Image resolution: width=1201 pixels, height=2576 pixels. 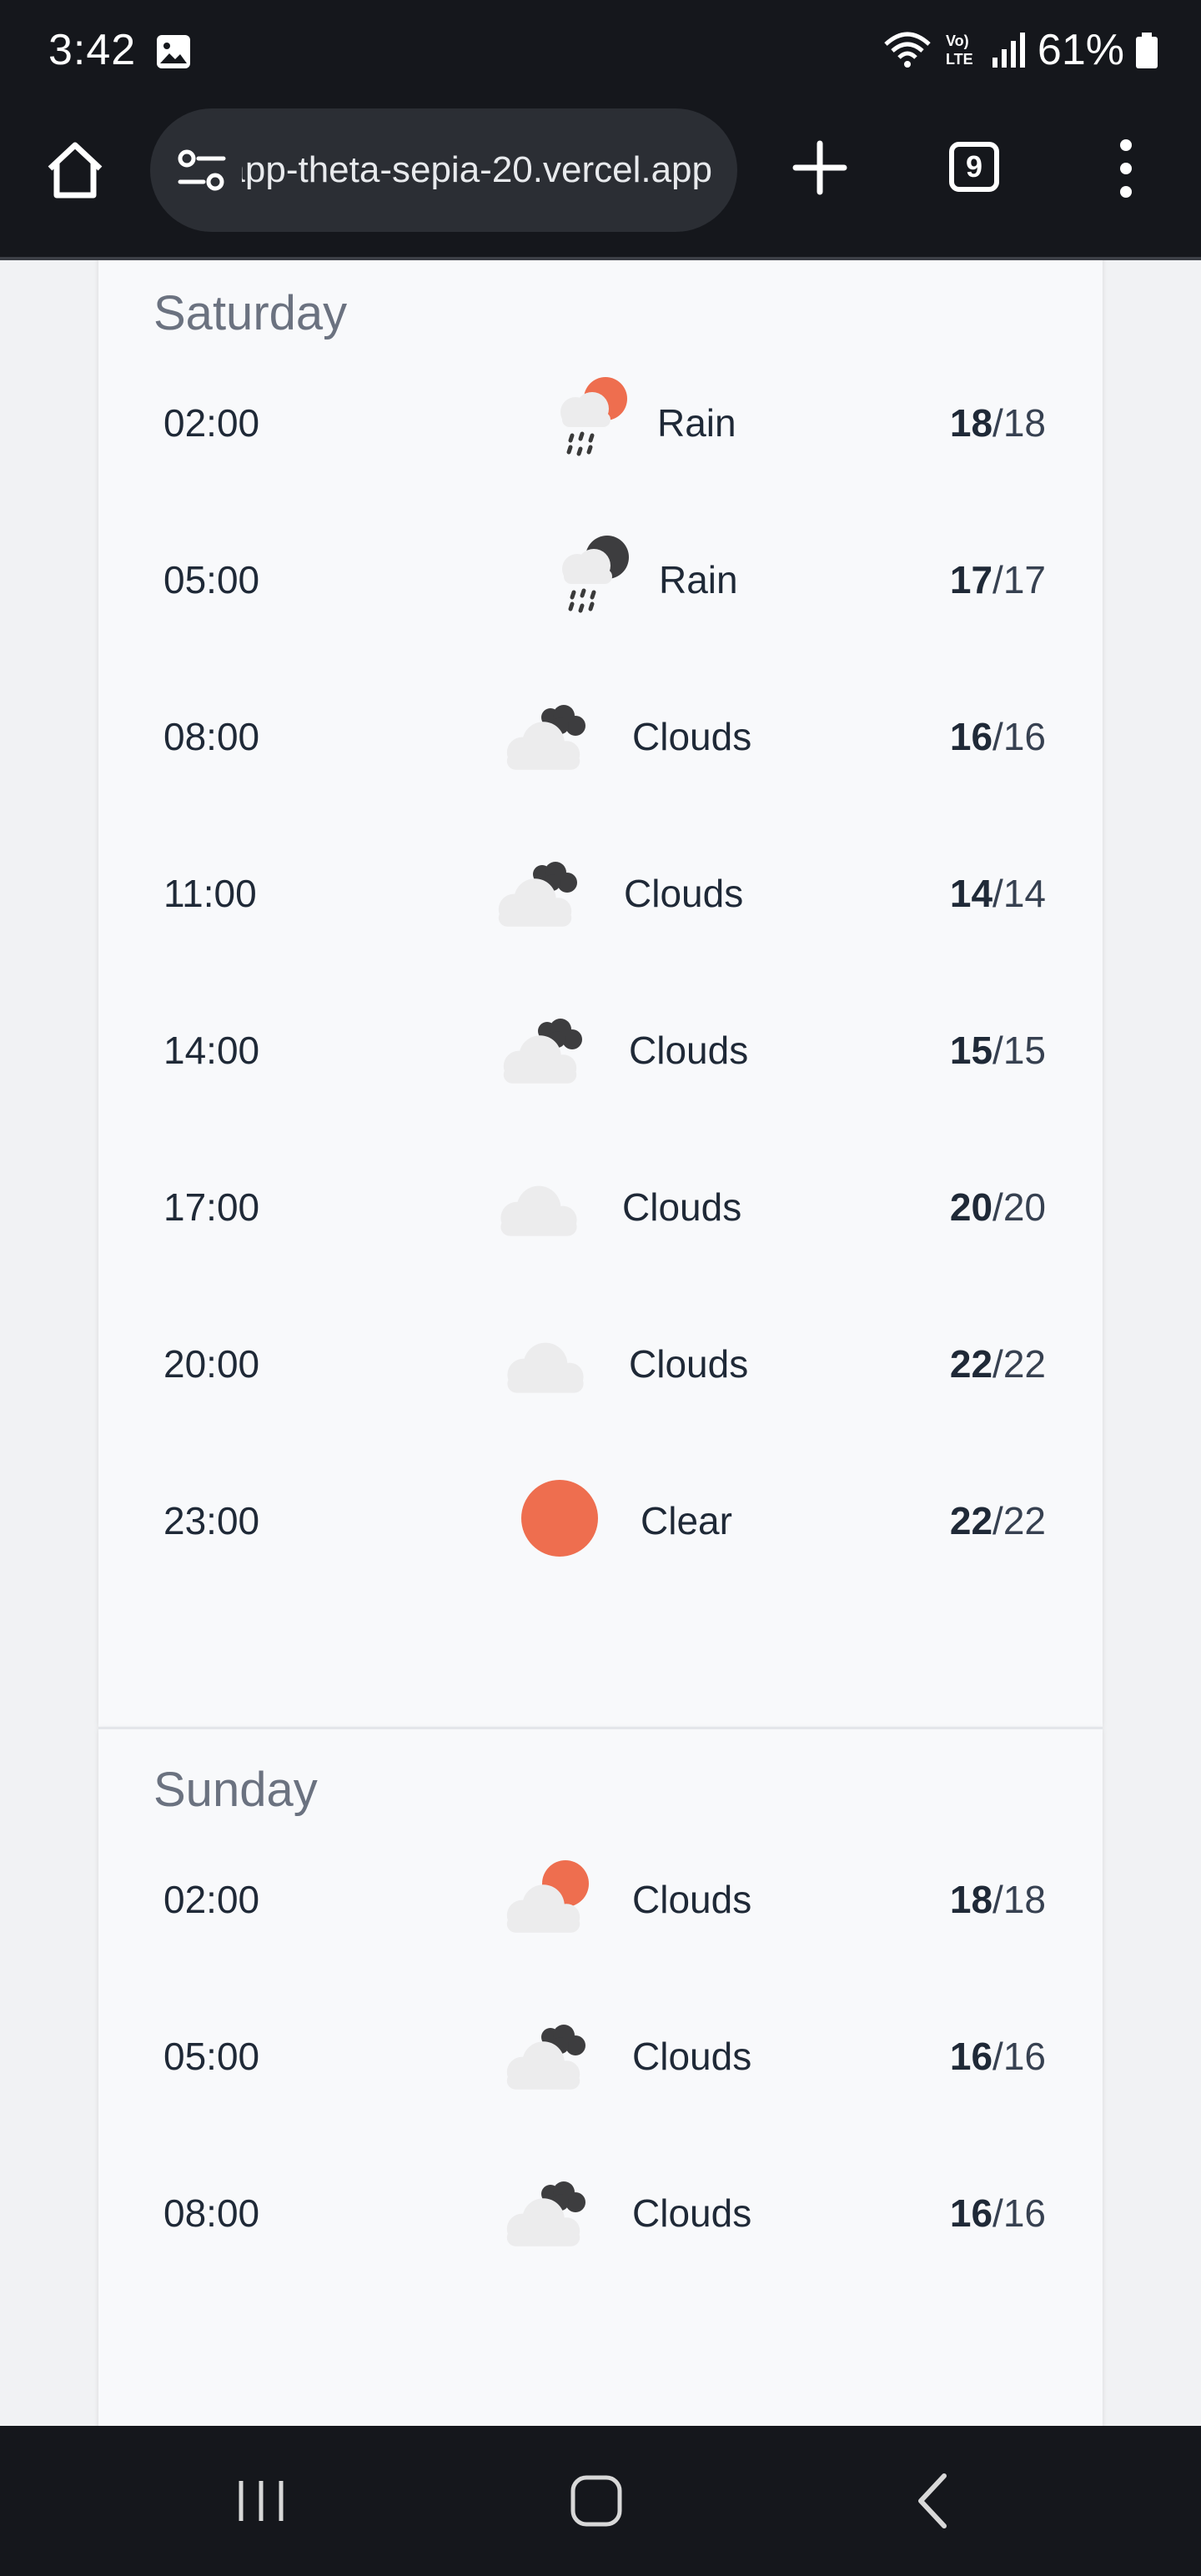 I want to click on forecast-row: 23:00 Clear 22/22, so click(x=601, y=1518).